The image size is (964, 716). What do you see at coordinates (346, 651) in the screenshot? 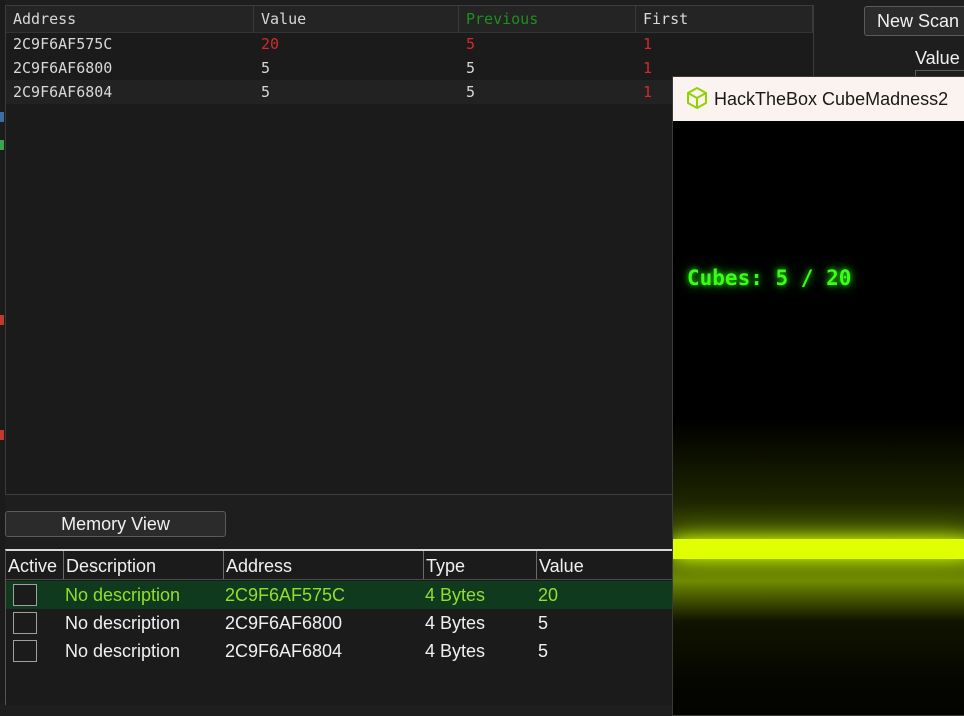
I see `address-list-row: No description 2C9F6AF6804 4 Bytes 5` at bounding box center [346, 651].